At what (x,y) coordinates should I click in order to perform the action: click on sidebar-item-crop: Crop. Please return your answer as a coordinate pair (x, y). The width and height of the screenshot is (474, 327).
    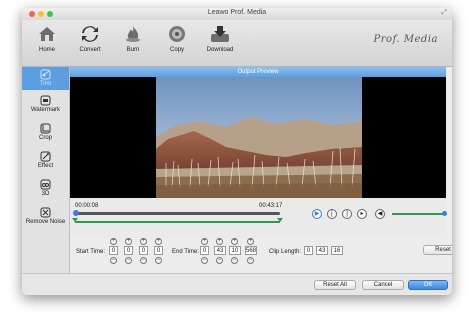
    Looking at the image, I should click on (45, 132).